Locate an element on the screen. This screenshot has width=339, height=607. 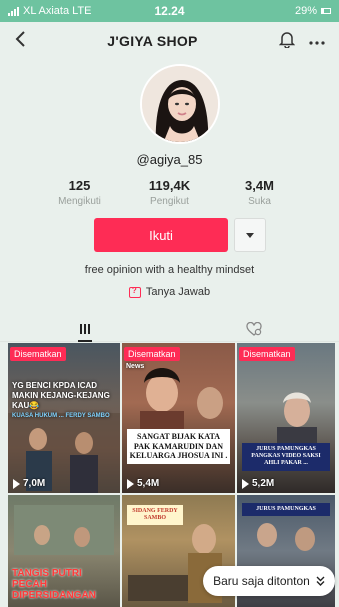
qa-label: Tanya Jawab is located at coordinates (178, 292).